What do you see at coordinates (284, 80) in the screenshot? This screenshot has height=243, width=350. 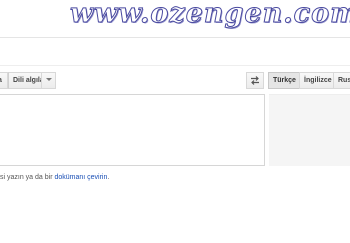 I see `target-language-turkish-button: Türkçe` at bounding box center [284, 80].